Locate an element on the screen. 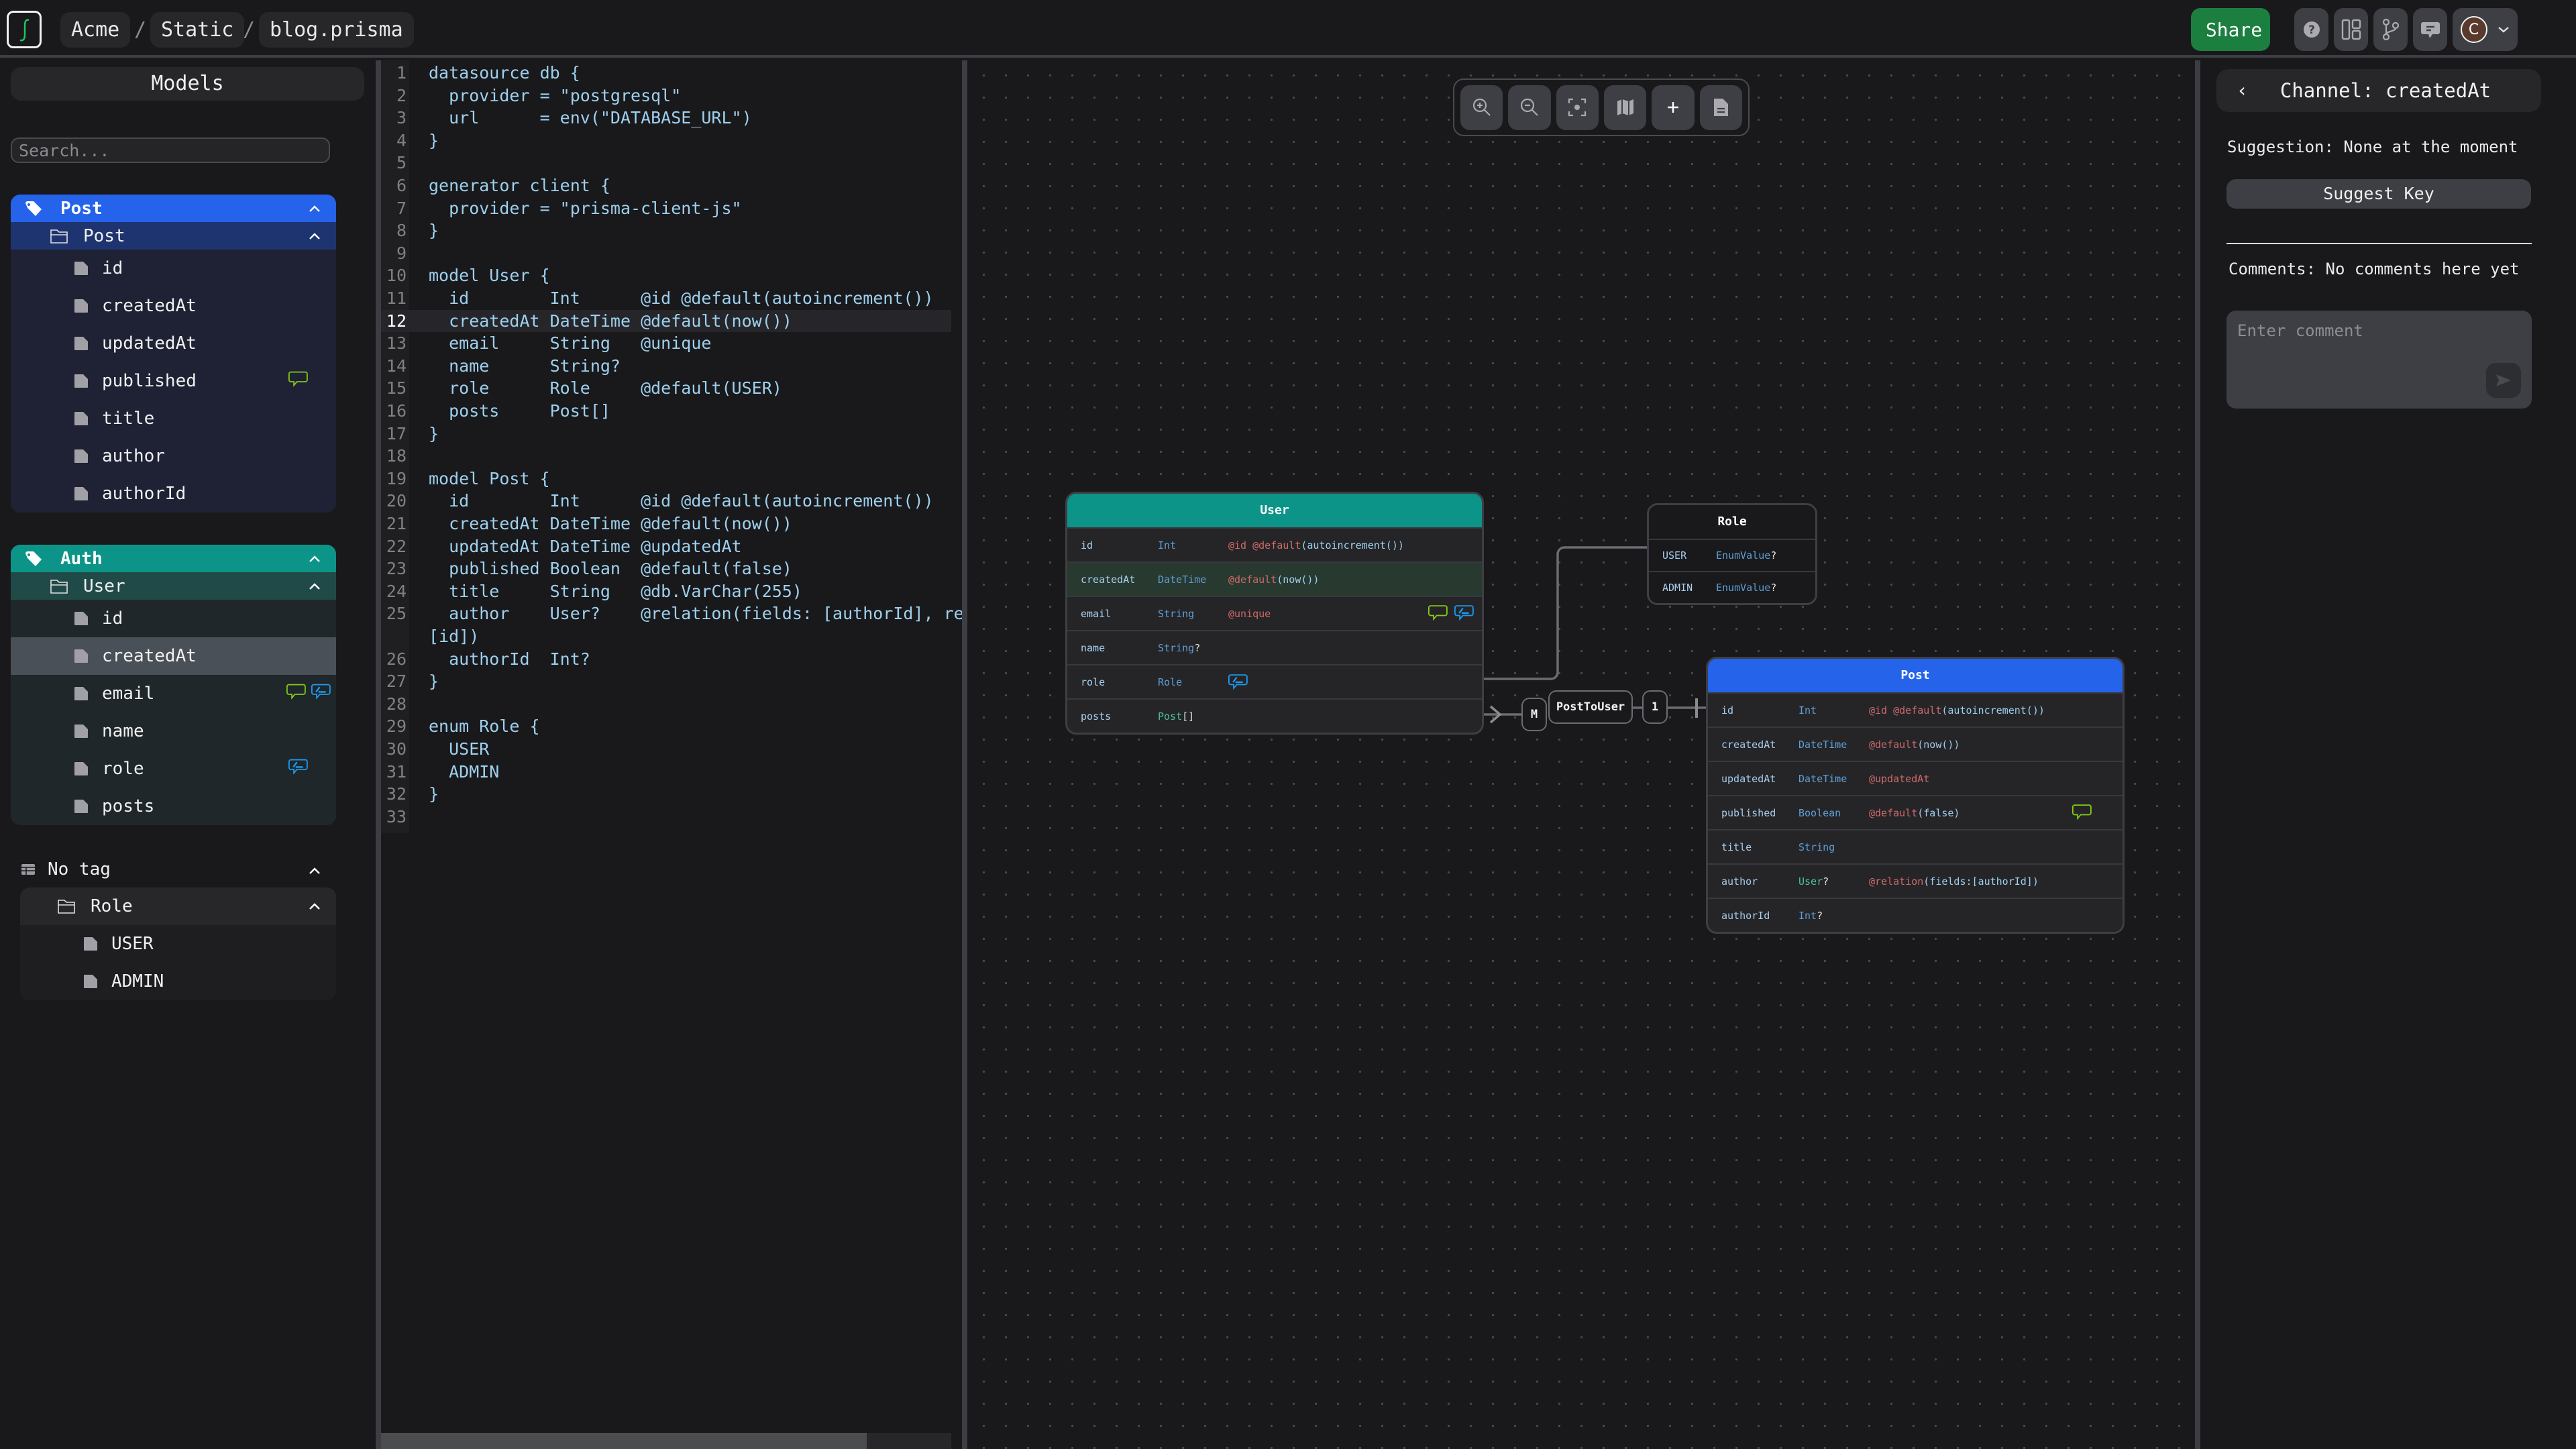  enum-node-role: Role USER EnumValue? ADMIN EnumValue? is located at coordinates (1732, 554).